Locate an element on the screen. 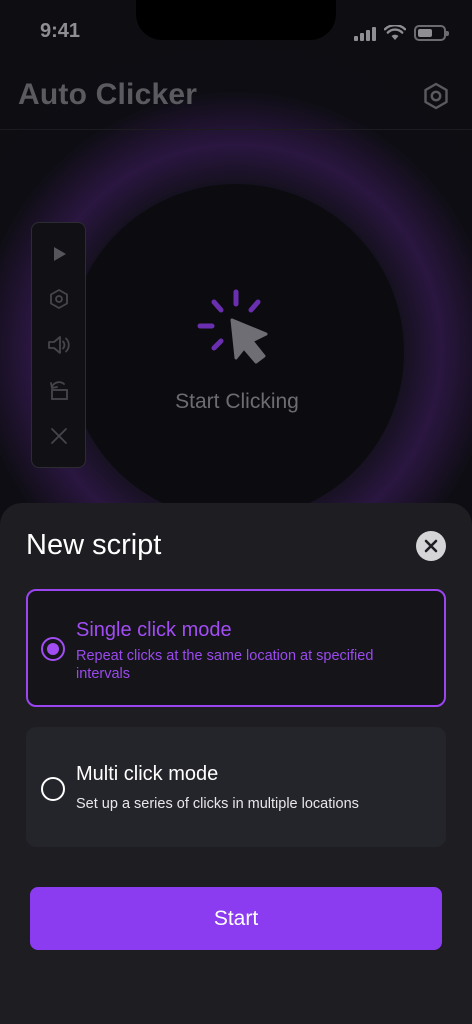 The height and width of the screenshot is (1024, 472). sheet-close-button is located at coordinates (431, 546).